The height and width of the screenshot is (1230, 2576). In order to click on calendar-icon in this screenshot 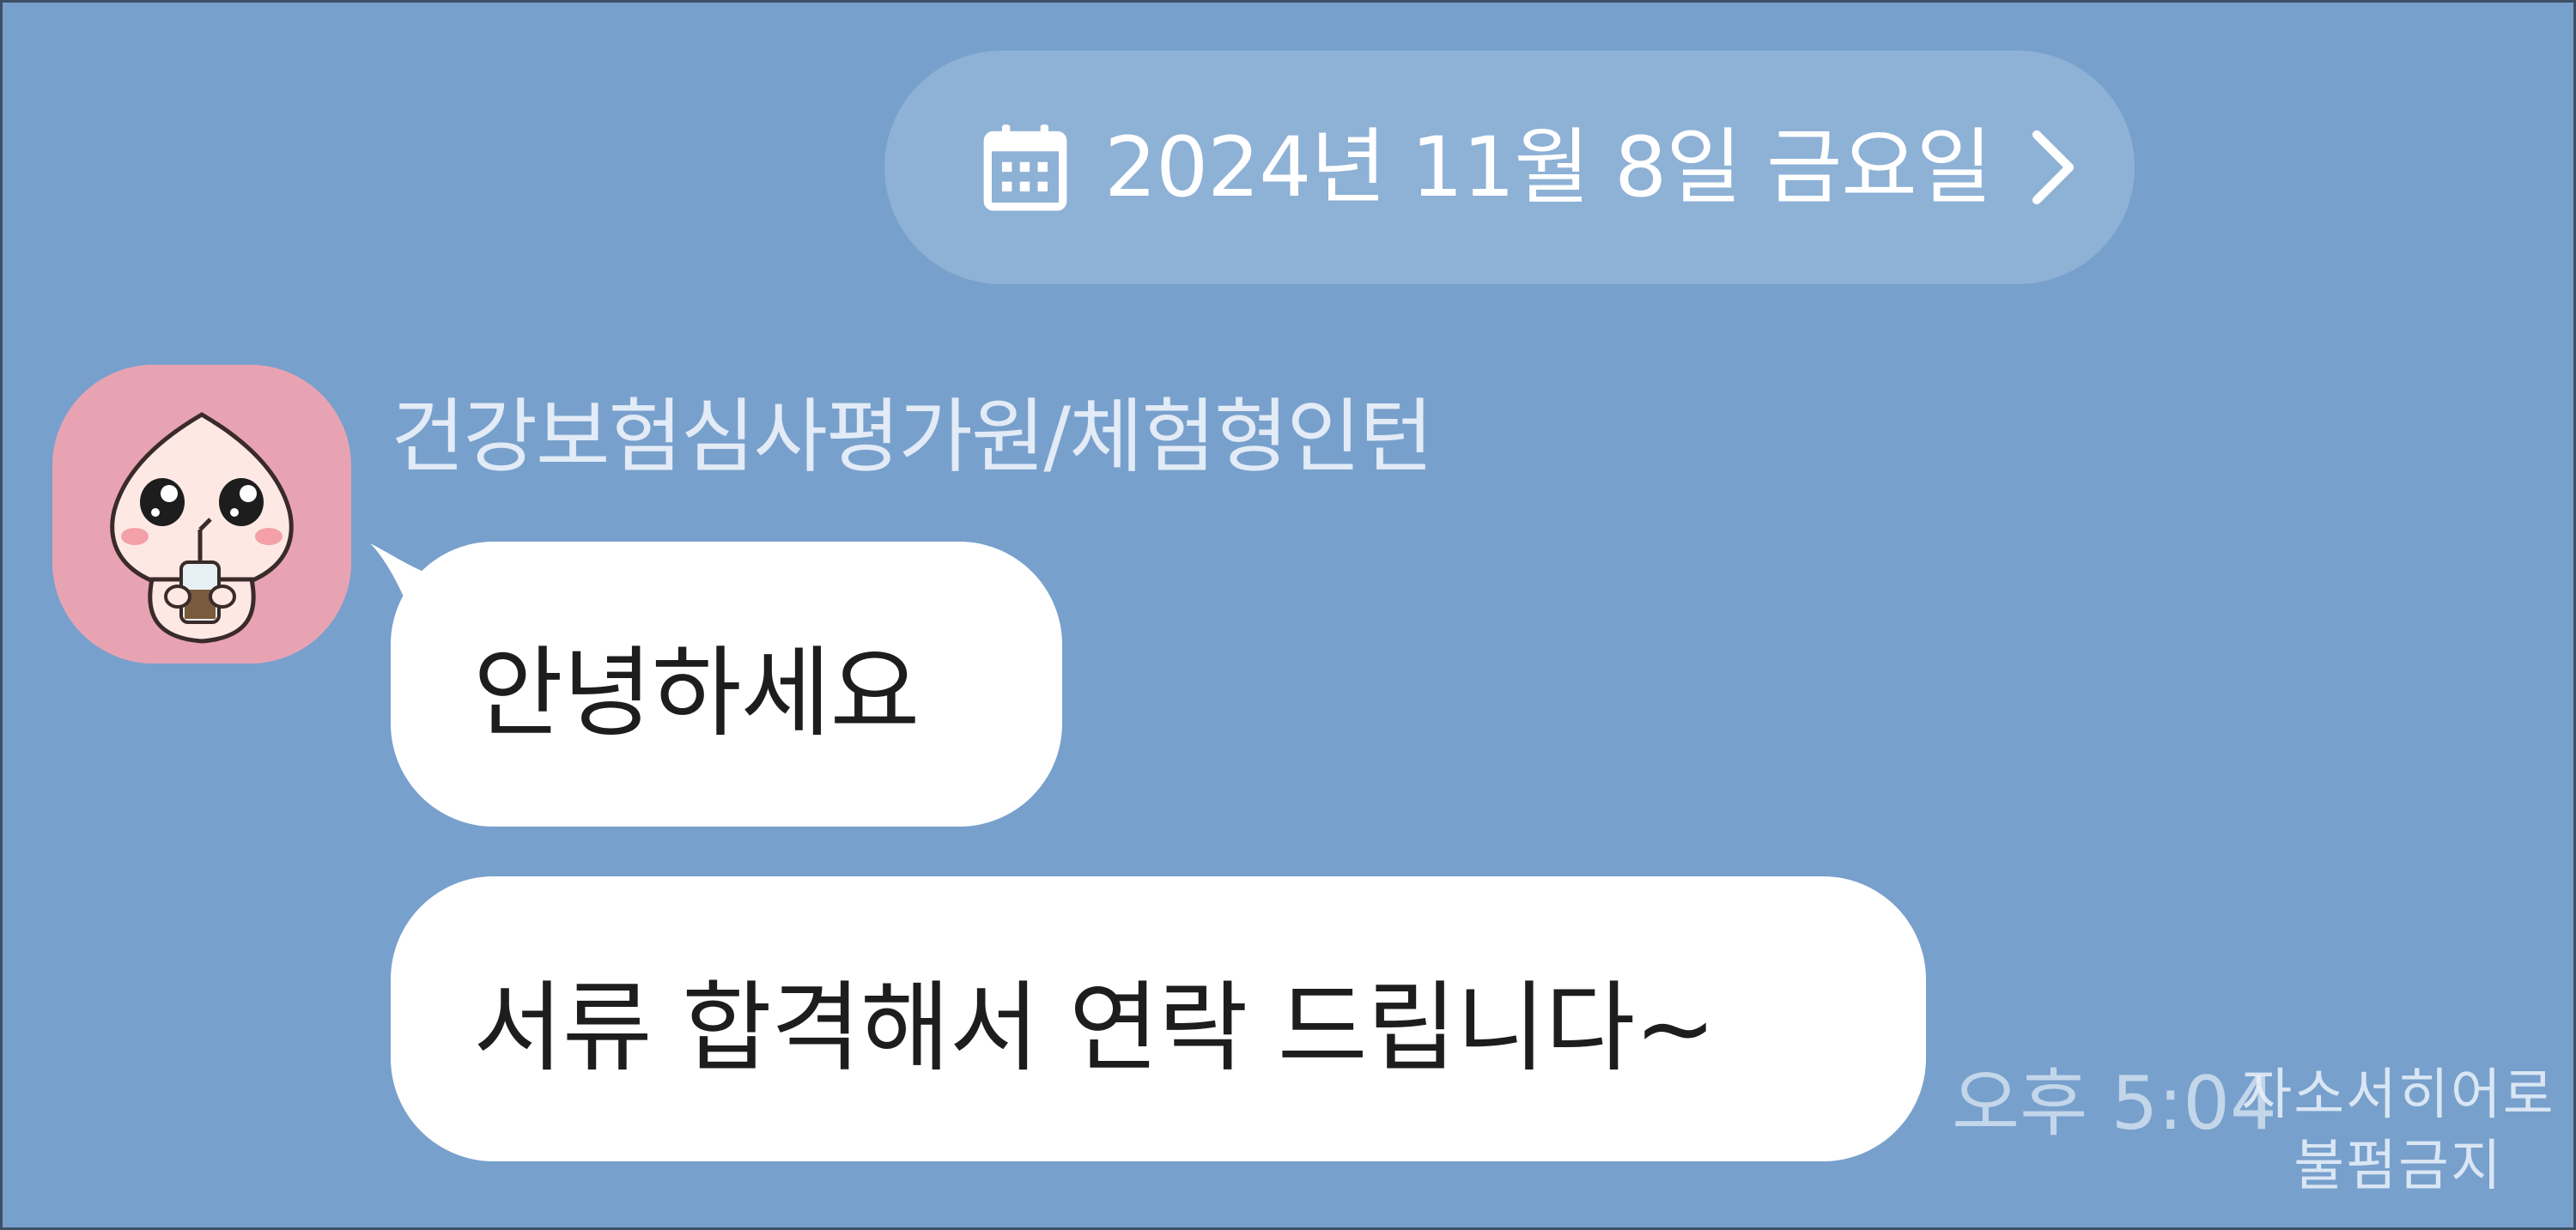, I will do `click(1025, 168)`.